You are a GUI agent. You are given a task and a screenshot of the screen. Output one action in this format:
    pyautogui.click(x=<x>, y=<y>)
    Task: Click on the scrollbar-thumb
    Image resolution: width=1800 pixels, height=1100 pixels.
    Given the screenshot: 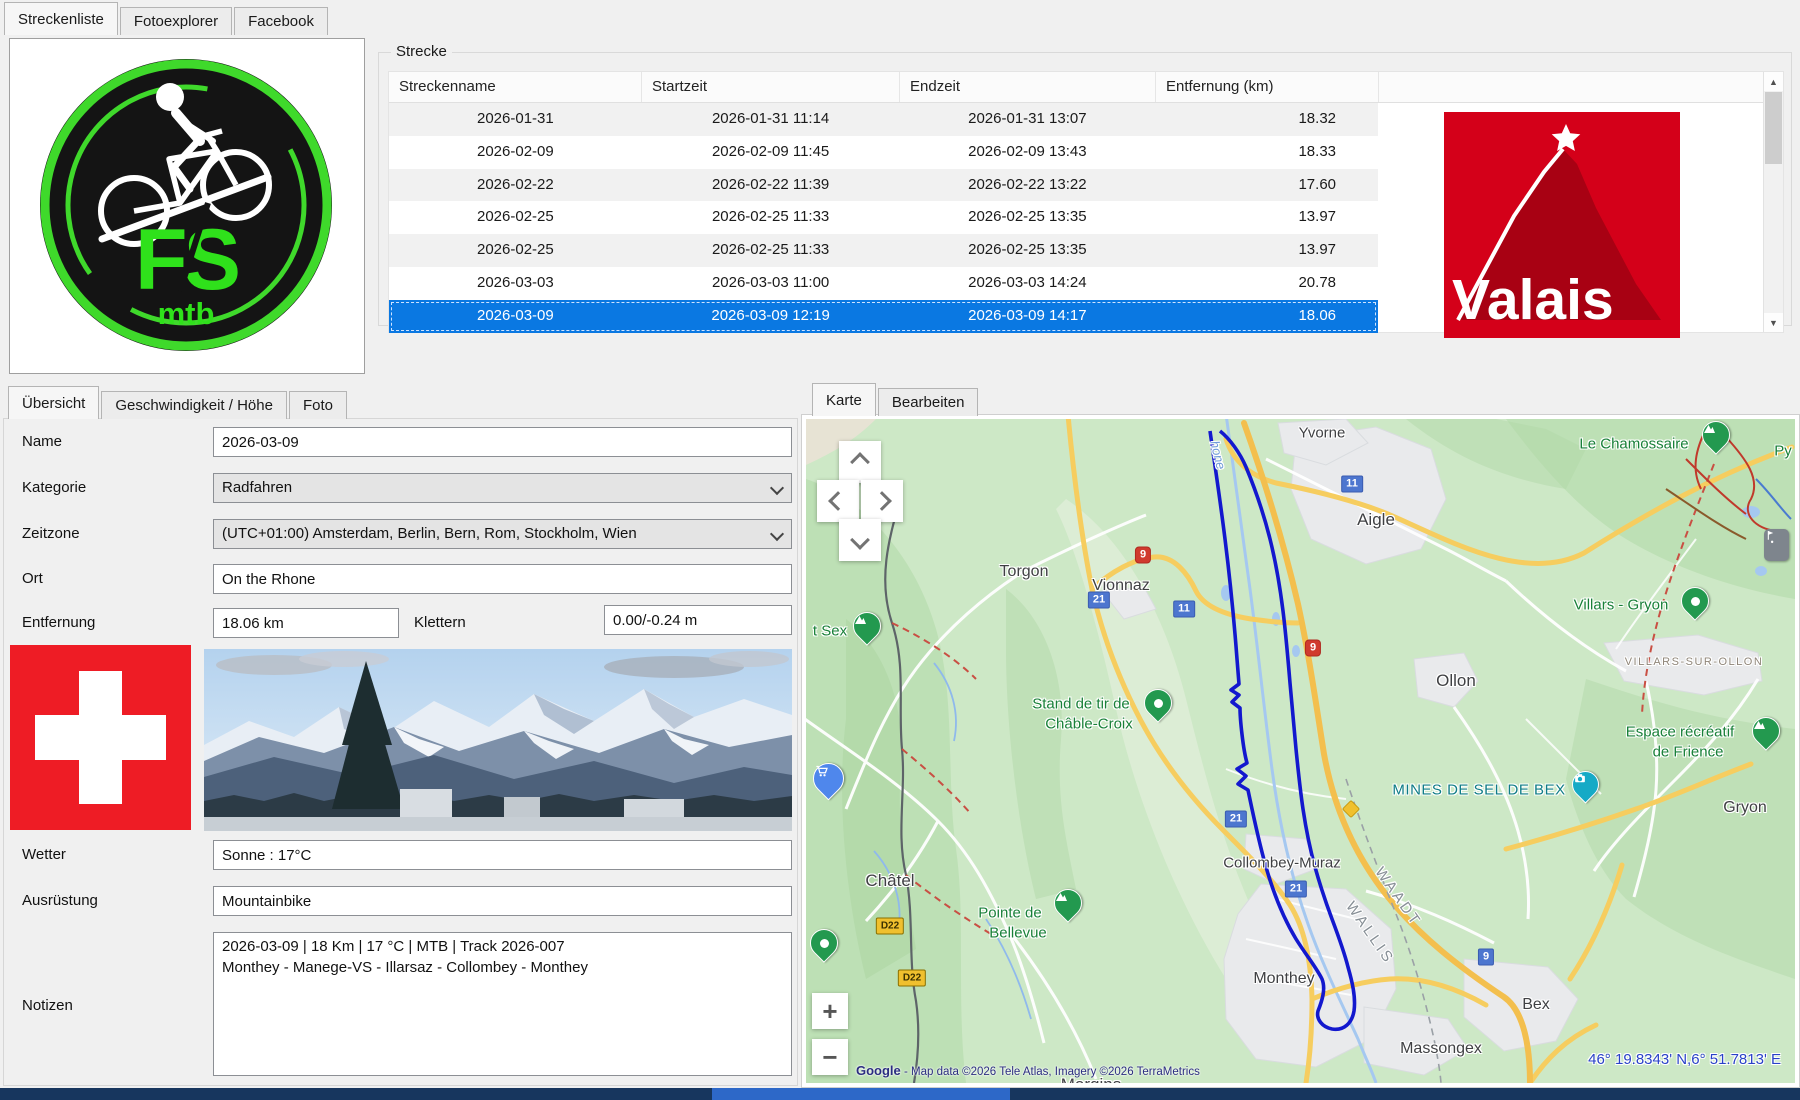 What is the action you would take?
    pyautogui.click(x=1773, y=128)
    